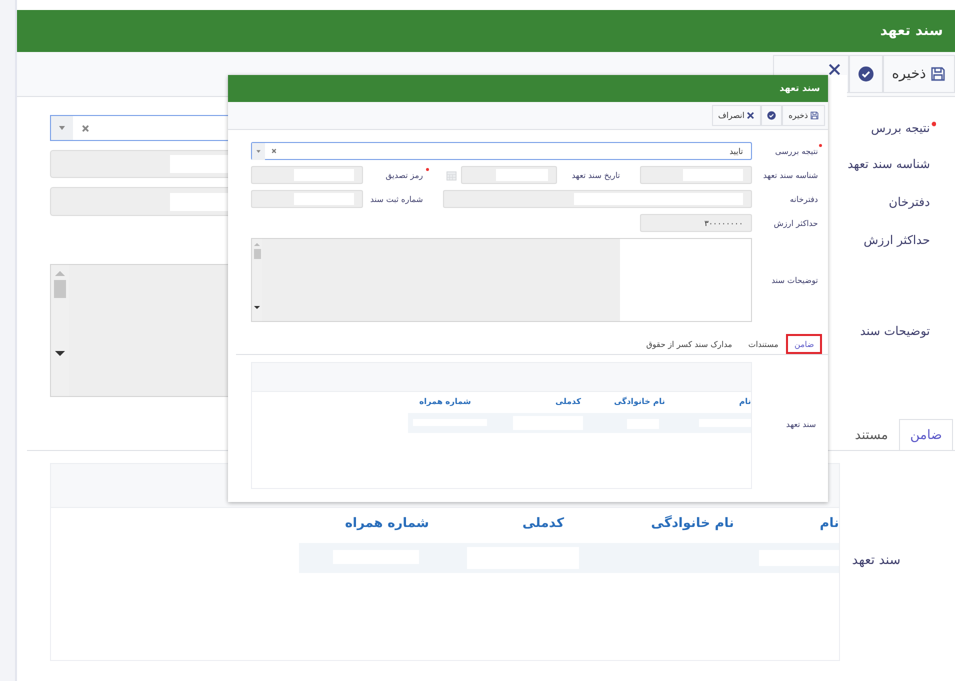 The image size is (955, 681). Describe the element at coordinates (903, 128) in the screenshot. I see `field-label: نتیجه بررس` at that location.